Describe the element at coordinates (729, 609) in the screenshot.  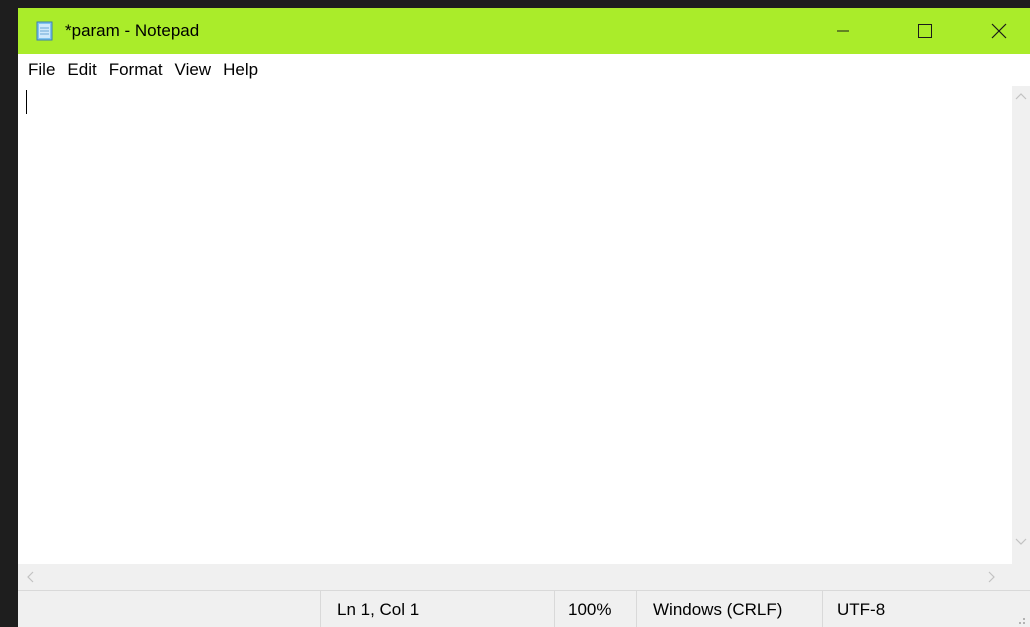
I see `line-endings: Windows (CRLF)` at that location.